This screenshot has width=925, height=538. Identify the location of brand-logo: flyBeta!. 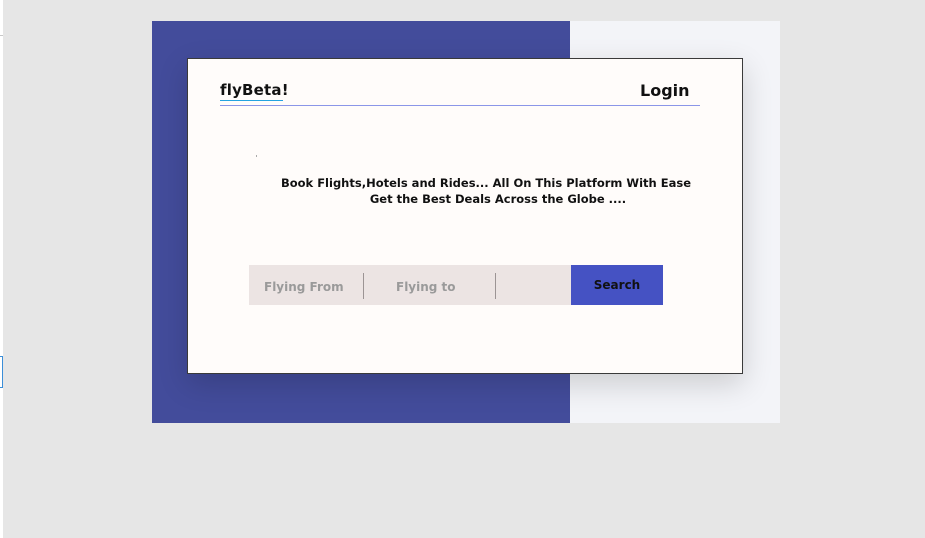
(254, 90).